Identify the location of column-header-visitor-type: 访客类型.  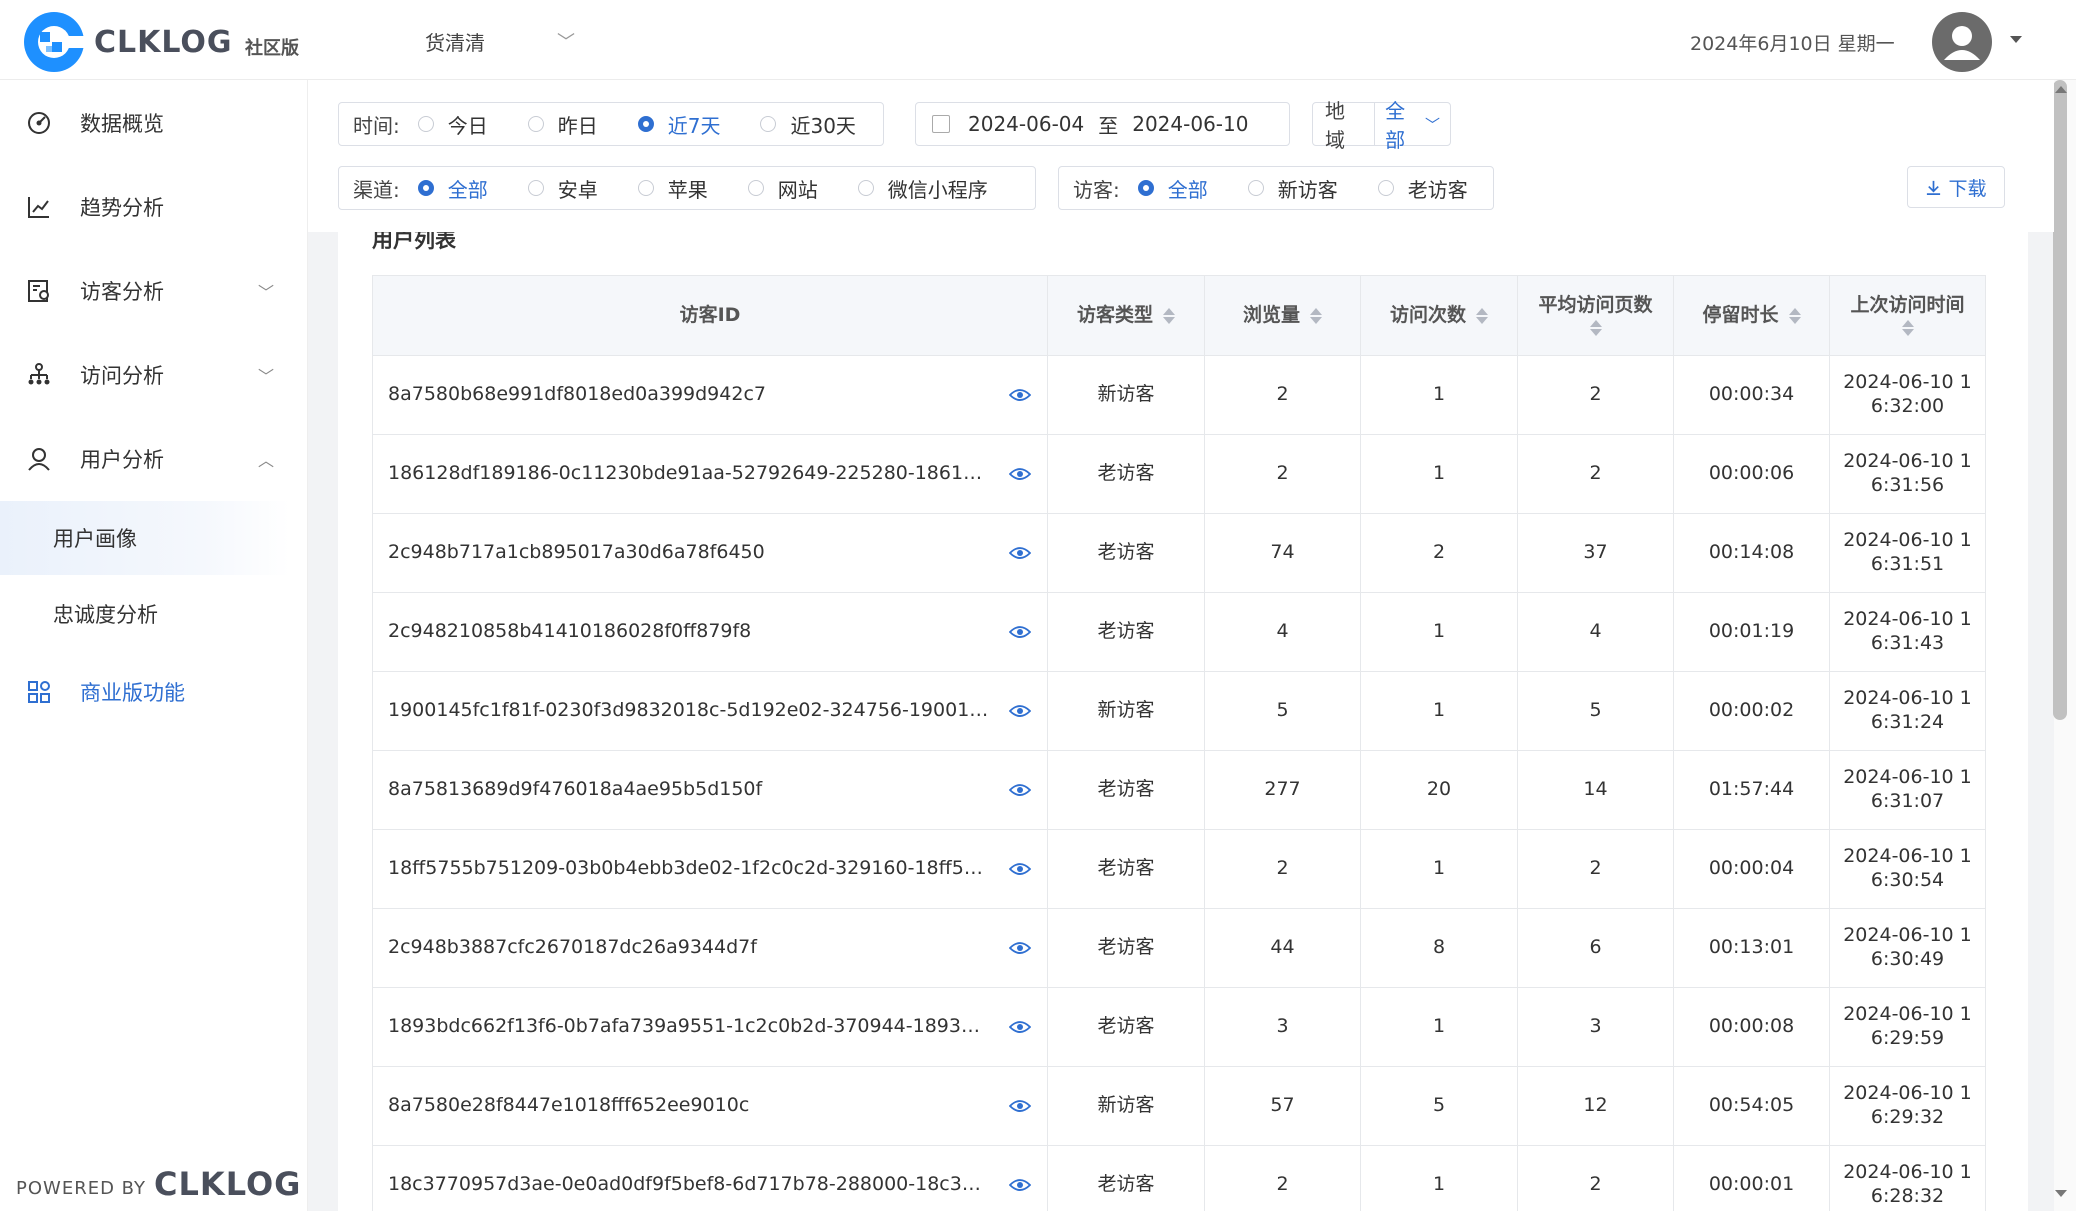
(1126, 315).